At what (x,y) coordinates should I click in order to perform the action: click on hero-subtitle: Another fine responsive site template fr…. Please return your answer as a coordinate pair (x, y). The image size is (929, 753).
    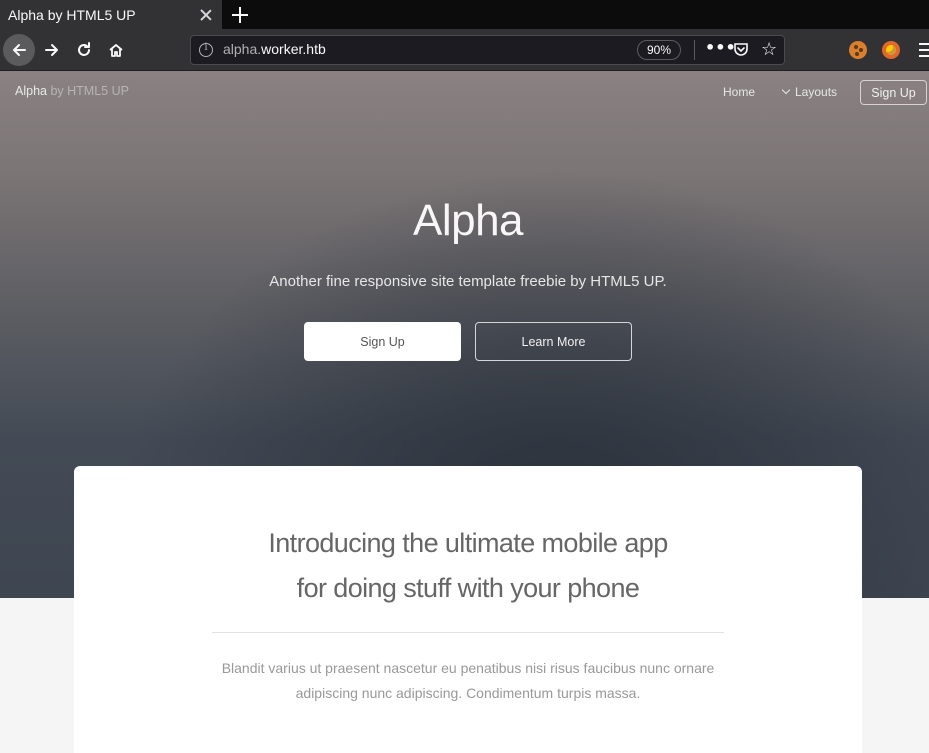
    Looking at the image, I should click on (468, 281).